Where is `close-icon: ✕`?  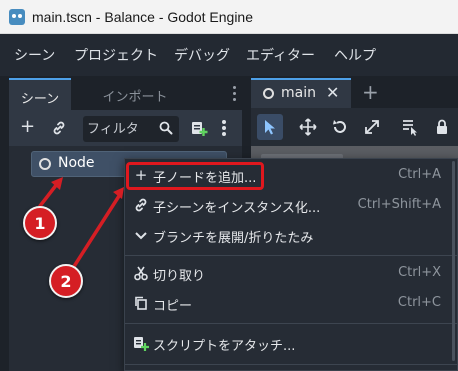
close-icon: ✕ is located at coordinates (332, 92).